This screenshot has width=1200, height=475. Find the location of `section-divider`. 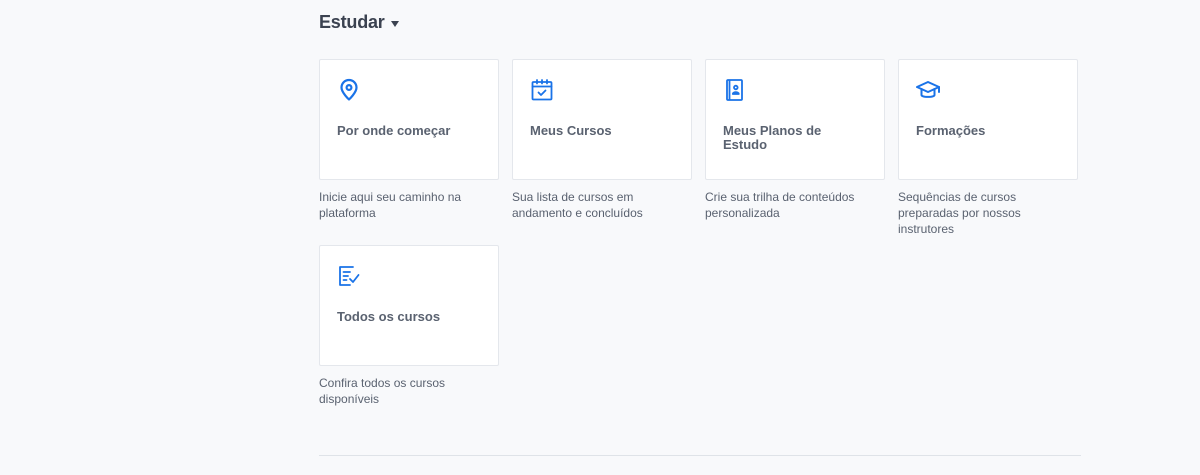

section-divider is located at coordinates (700, 455).